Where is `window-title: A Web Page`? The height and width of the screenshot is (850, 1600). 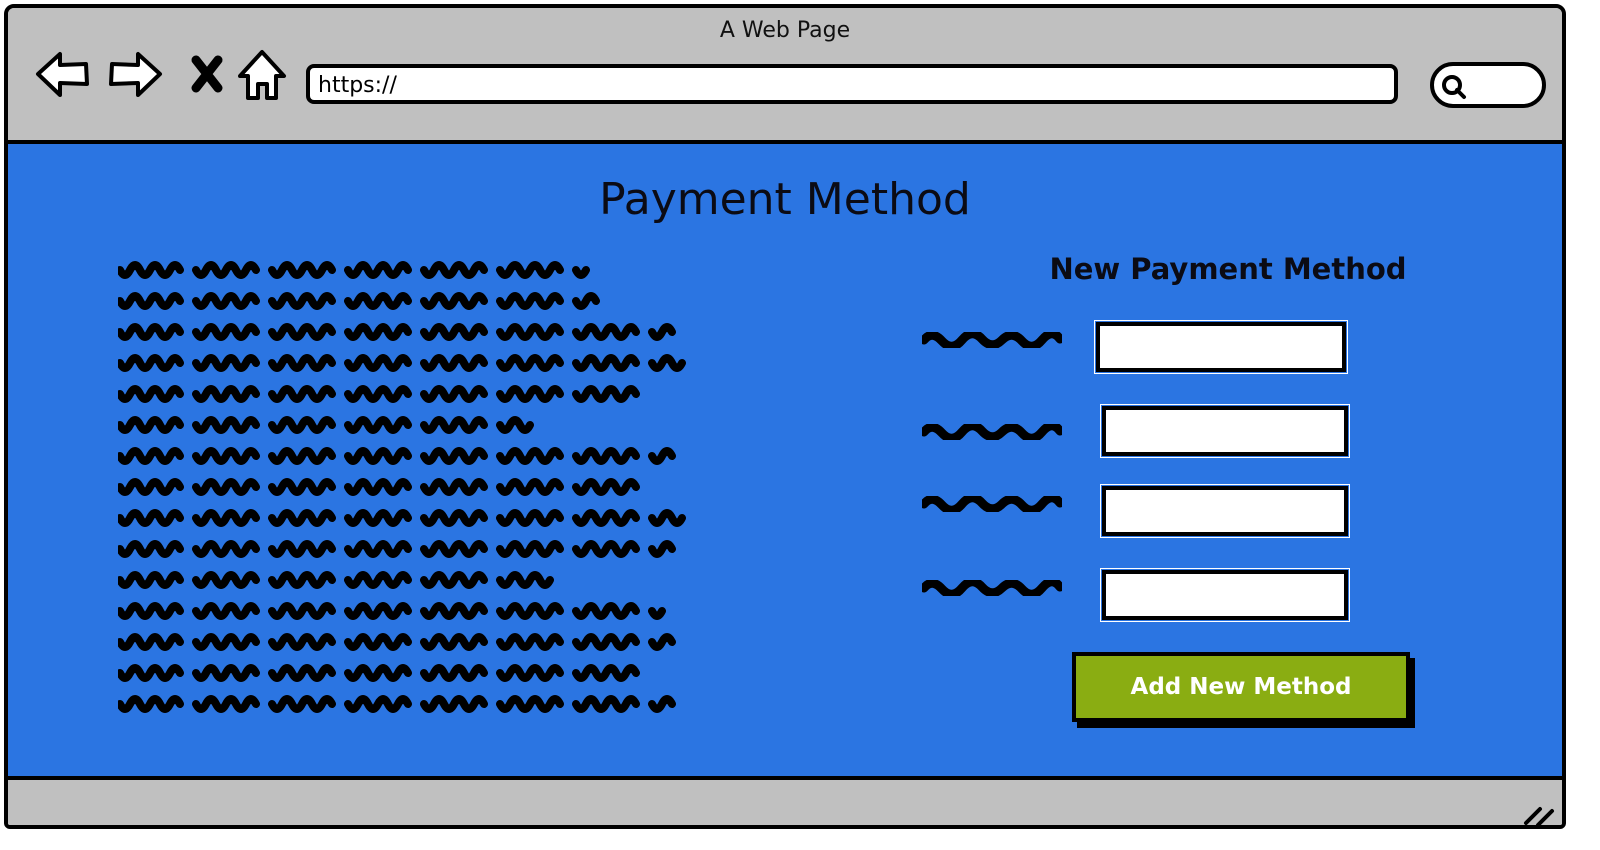 window-title: A Web Page is located at coordinates (785, 30).